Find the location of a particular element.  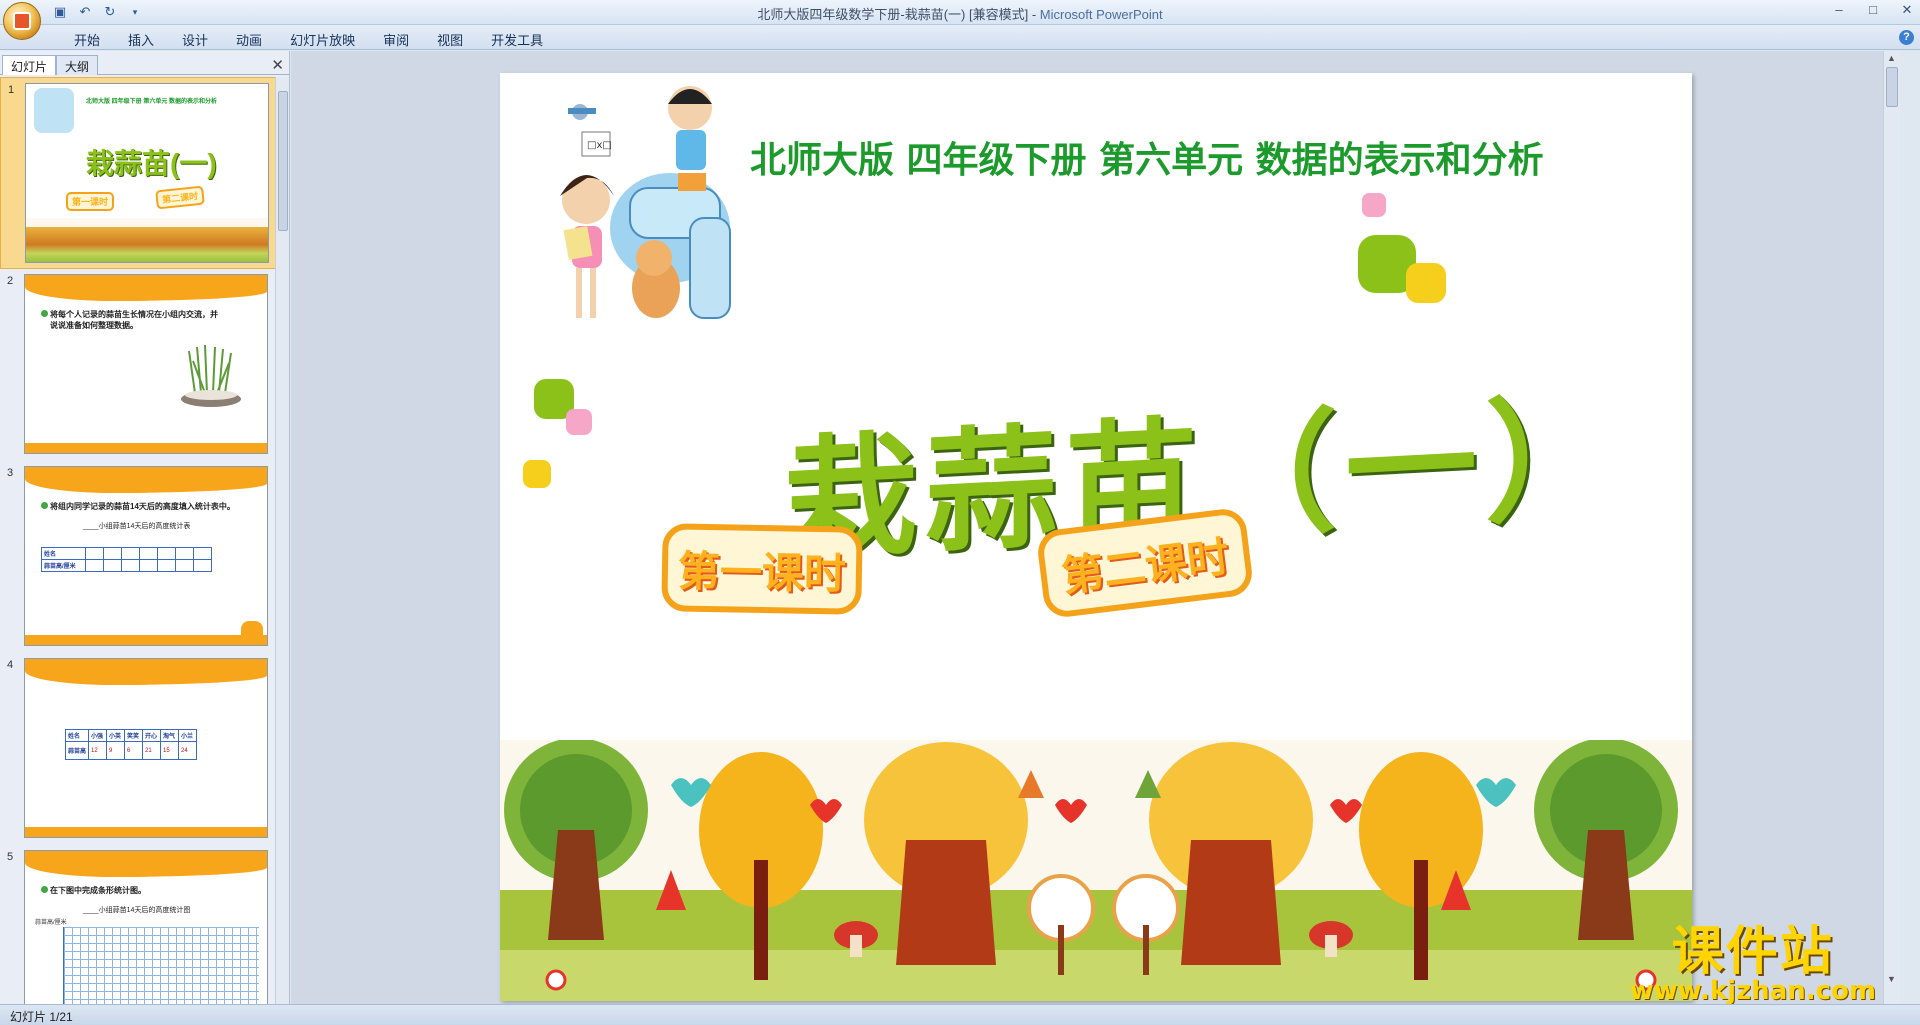

thumb-subtitle: ____小组蒜苗14天后的高度统计表 is located at coordinates (137, 526).